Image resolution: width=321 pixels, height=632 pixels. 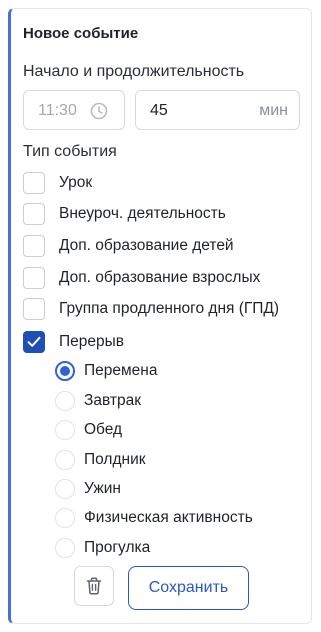 I want to click on break-type-label-text: Ужин, so click(x=102, y=488).